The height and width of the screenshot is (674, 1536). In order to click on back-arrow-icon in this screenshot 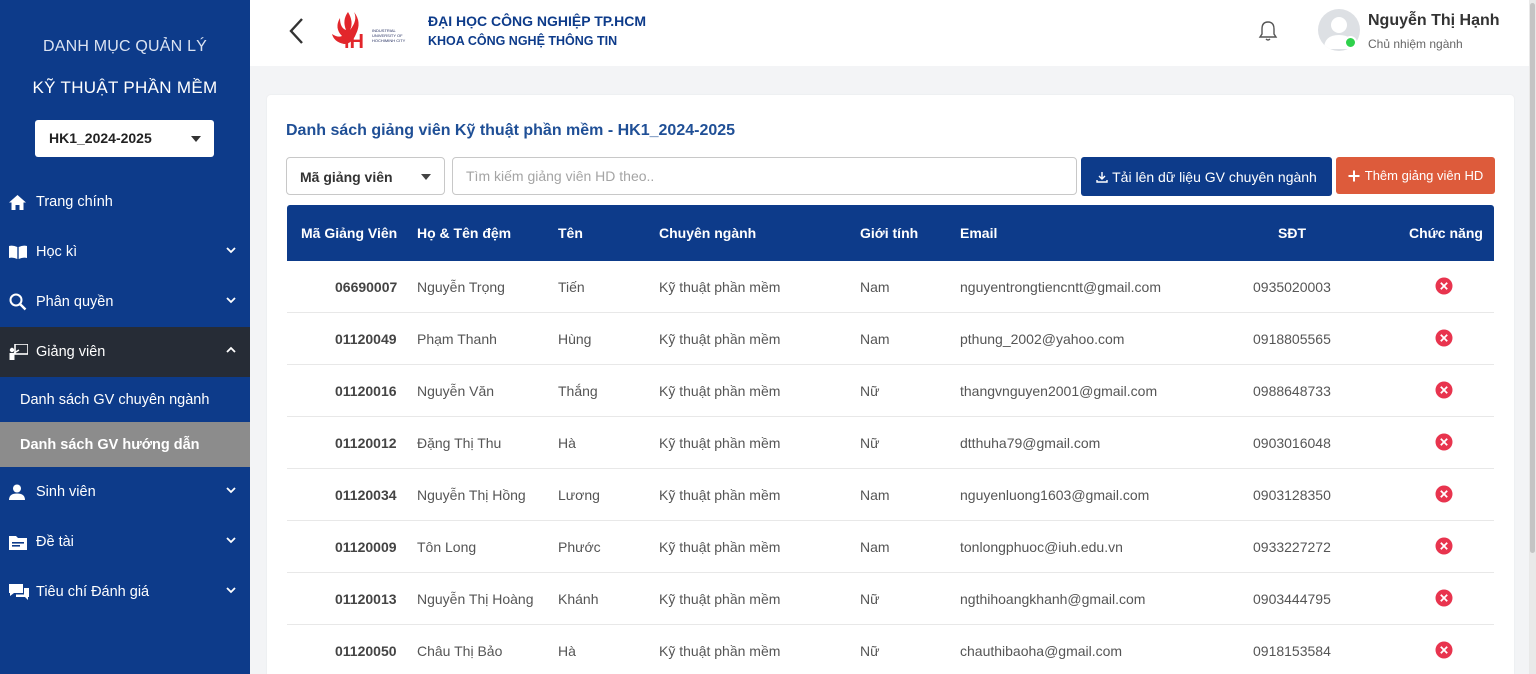, I will do `click(297, 31)`.